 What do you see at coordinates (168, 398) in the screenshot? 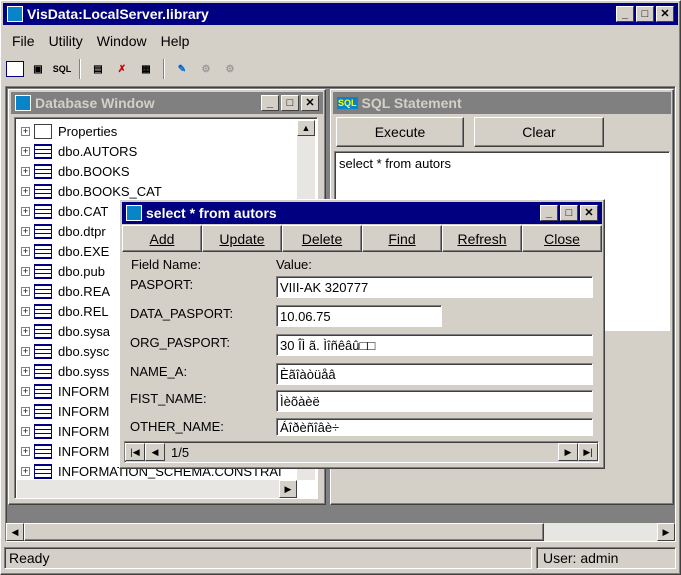
I see `field-label: FIST_NAME:` at bounding box center [168, 398].